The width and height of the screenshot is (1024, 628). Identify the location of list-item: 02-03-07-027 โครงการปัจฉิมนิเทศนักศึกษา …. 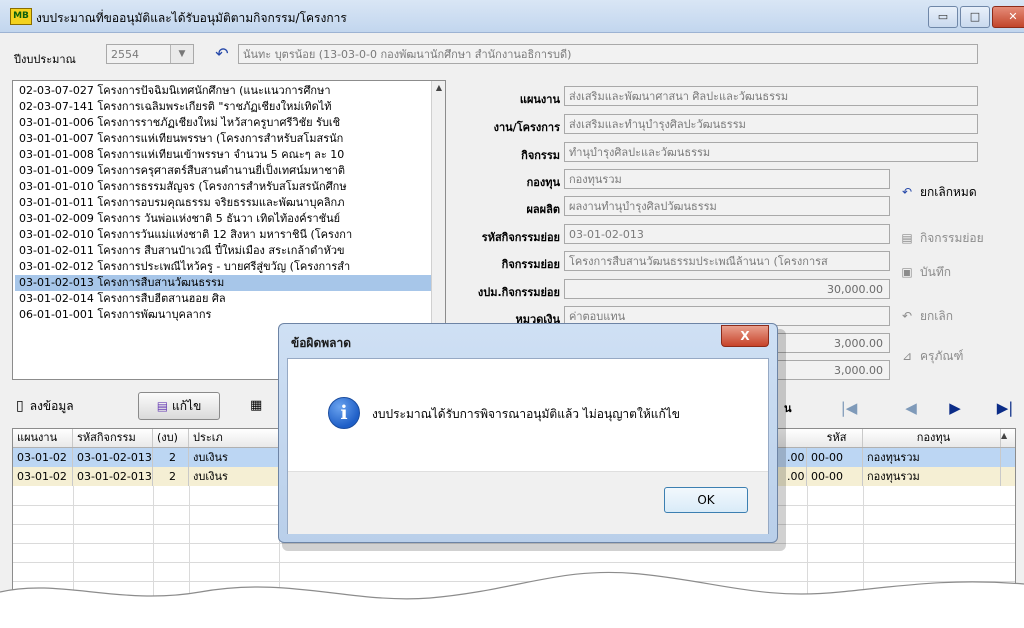
(223, 91).